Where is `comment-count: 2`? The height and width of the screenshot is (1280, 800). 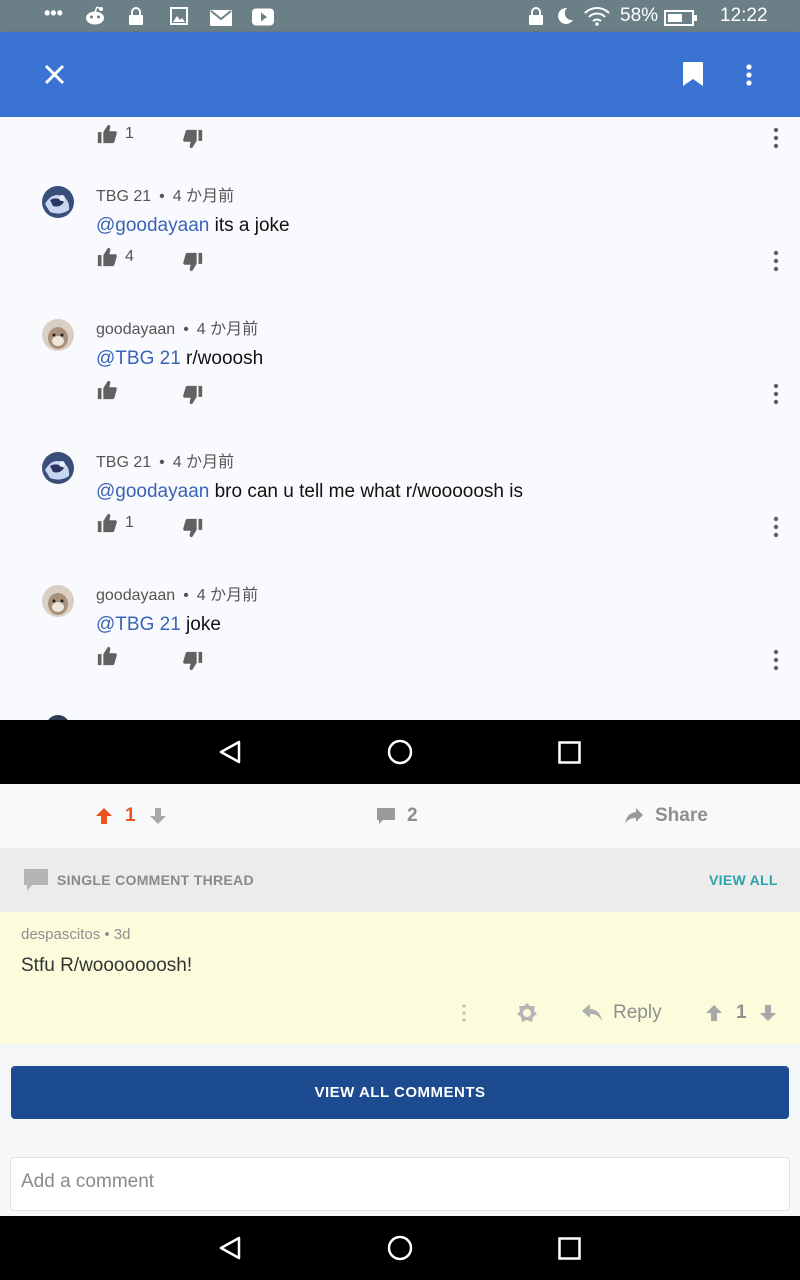
comment-count: 2 is located at coordinates (412, 816).